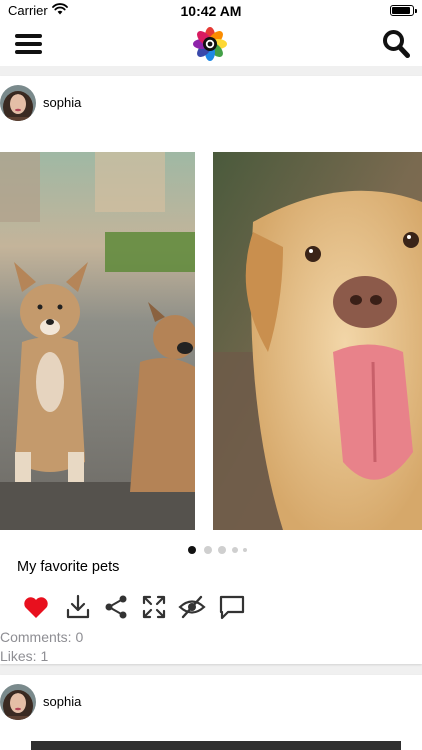 The height and width of the screenshot is (750, 422). I want to click on download-icon, so click(78, 607).